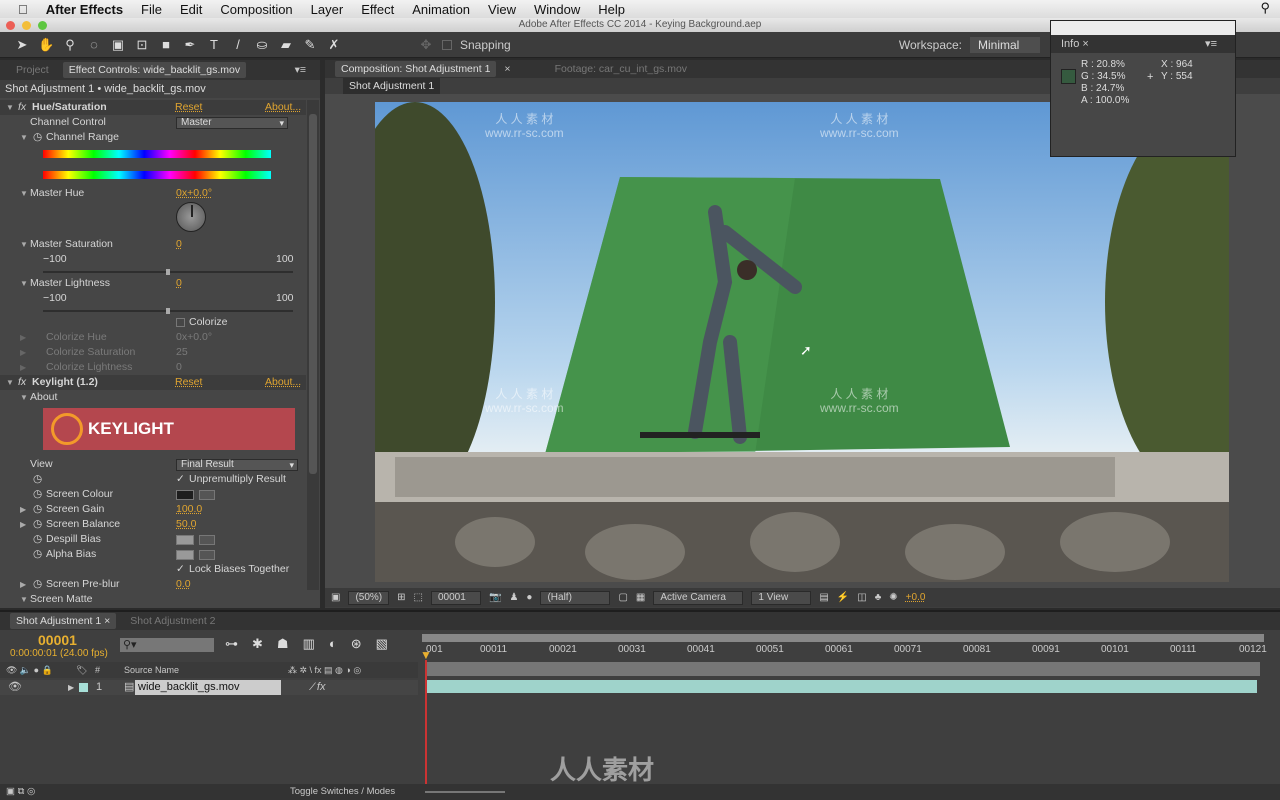 Image resolution: width=1280 pixels, height=800 pixels. What do you see at coordinates (262, 45) in the screenshot?
I see `clone-stamp-tool-icon: ⛀` at bounding box center [262, 45].